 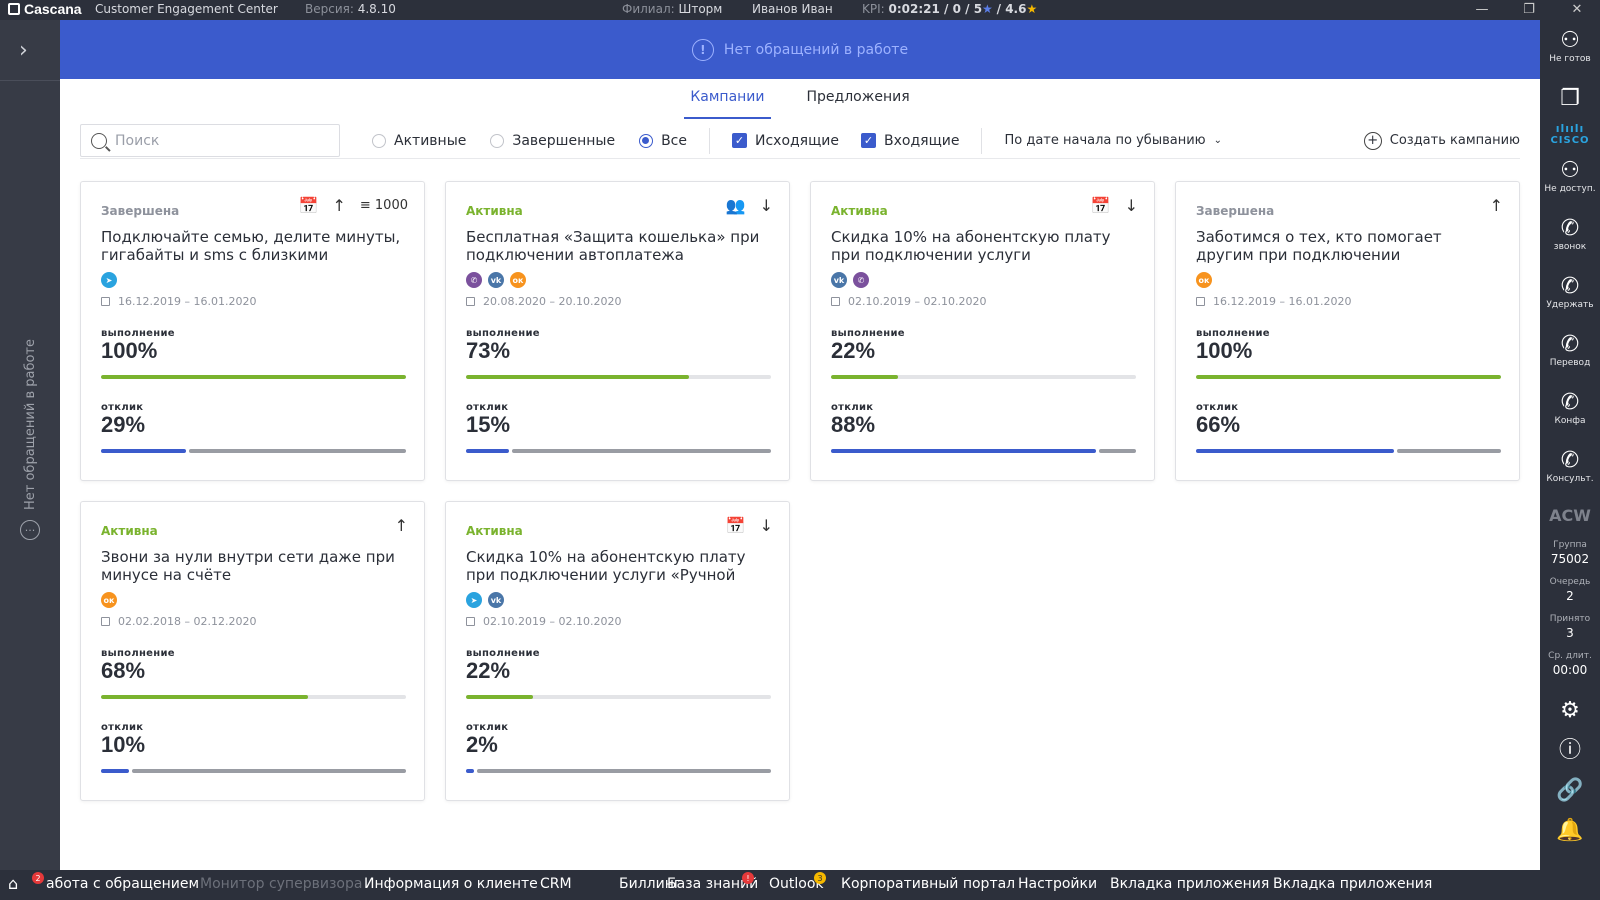 I want to click on outlook-badge: 3, so click(x=820, y=878).